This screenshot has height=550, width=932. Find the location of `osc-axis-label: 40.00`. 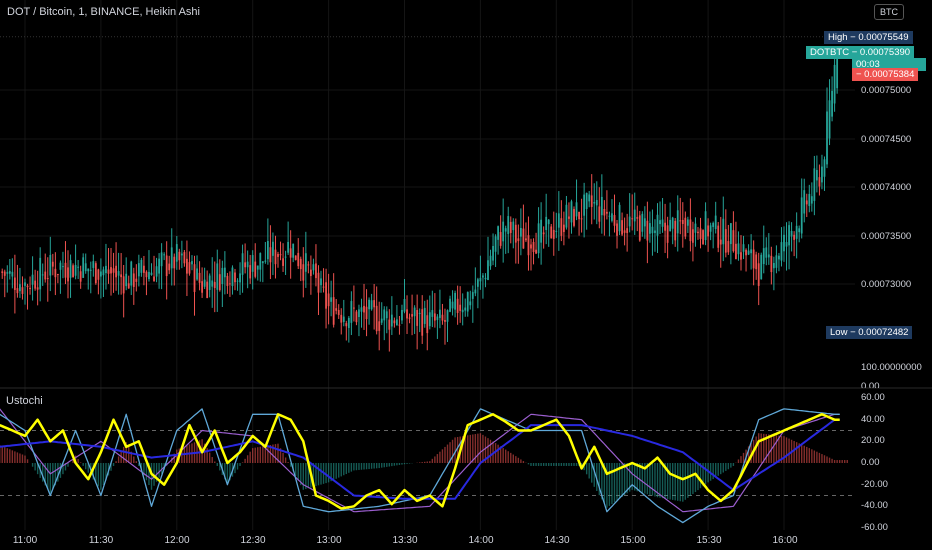

osc-axis-label: 40.00 is located at coordinates (873, 419).